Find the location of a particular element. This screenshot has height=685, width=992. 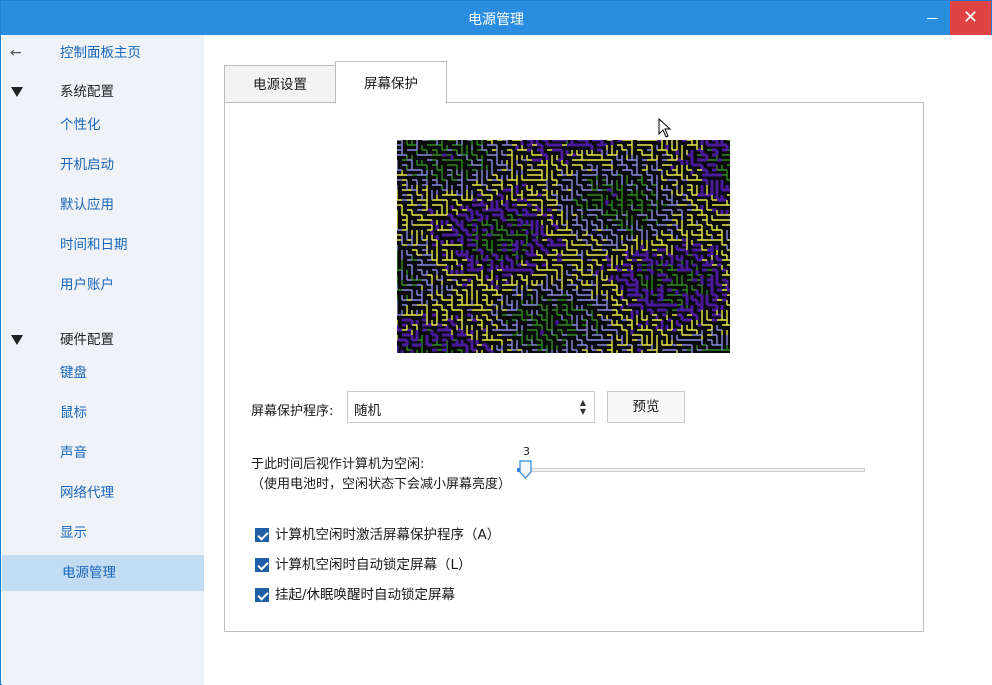

tab-screensaver: 屏幕保护 is located at coordinates (391, 82).